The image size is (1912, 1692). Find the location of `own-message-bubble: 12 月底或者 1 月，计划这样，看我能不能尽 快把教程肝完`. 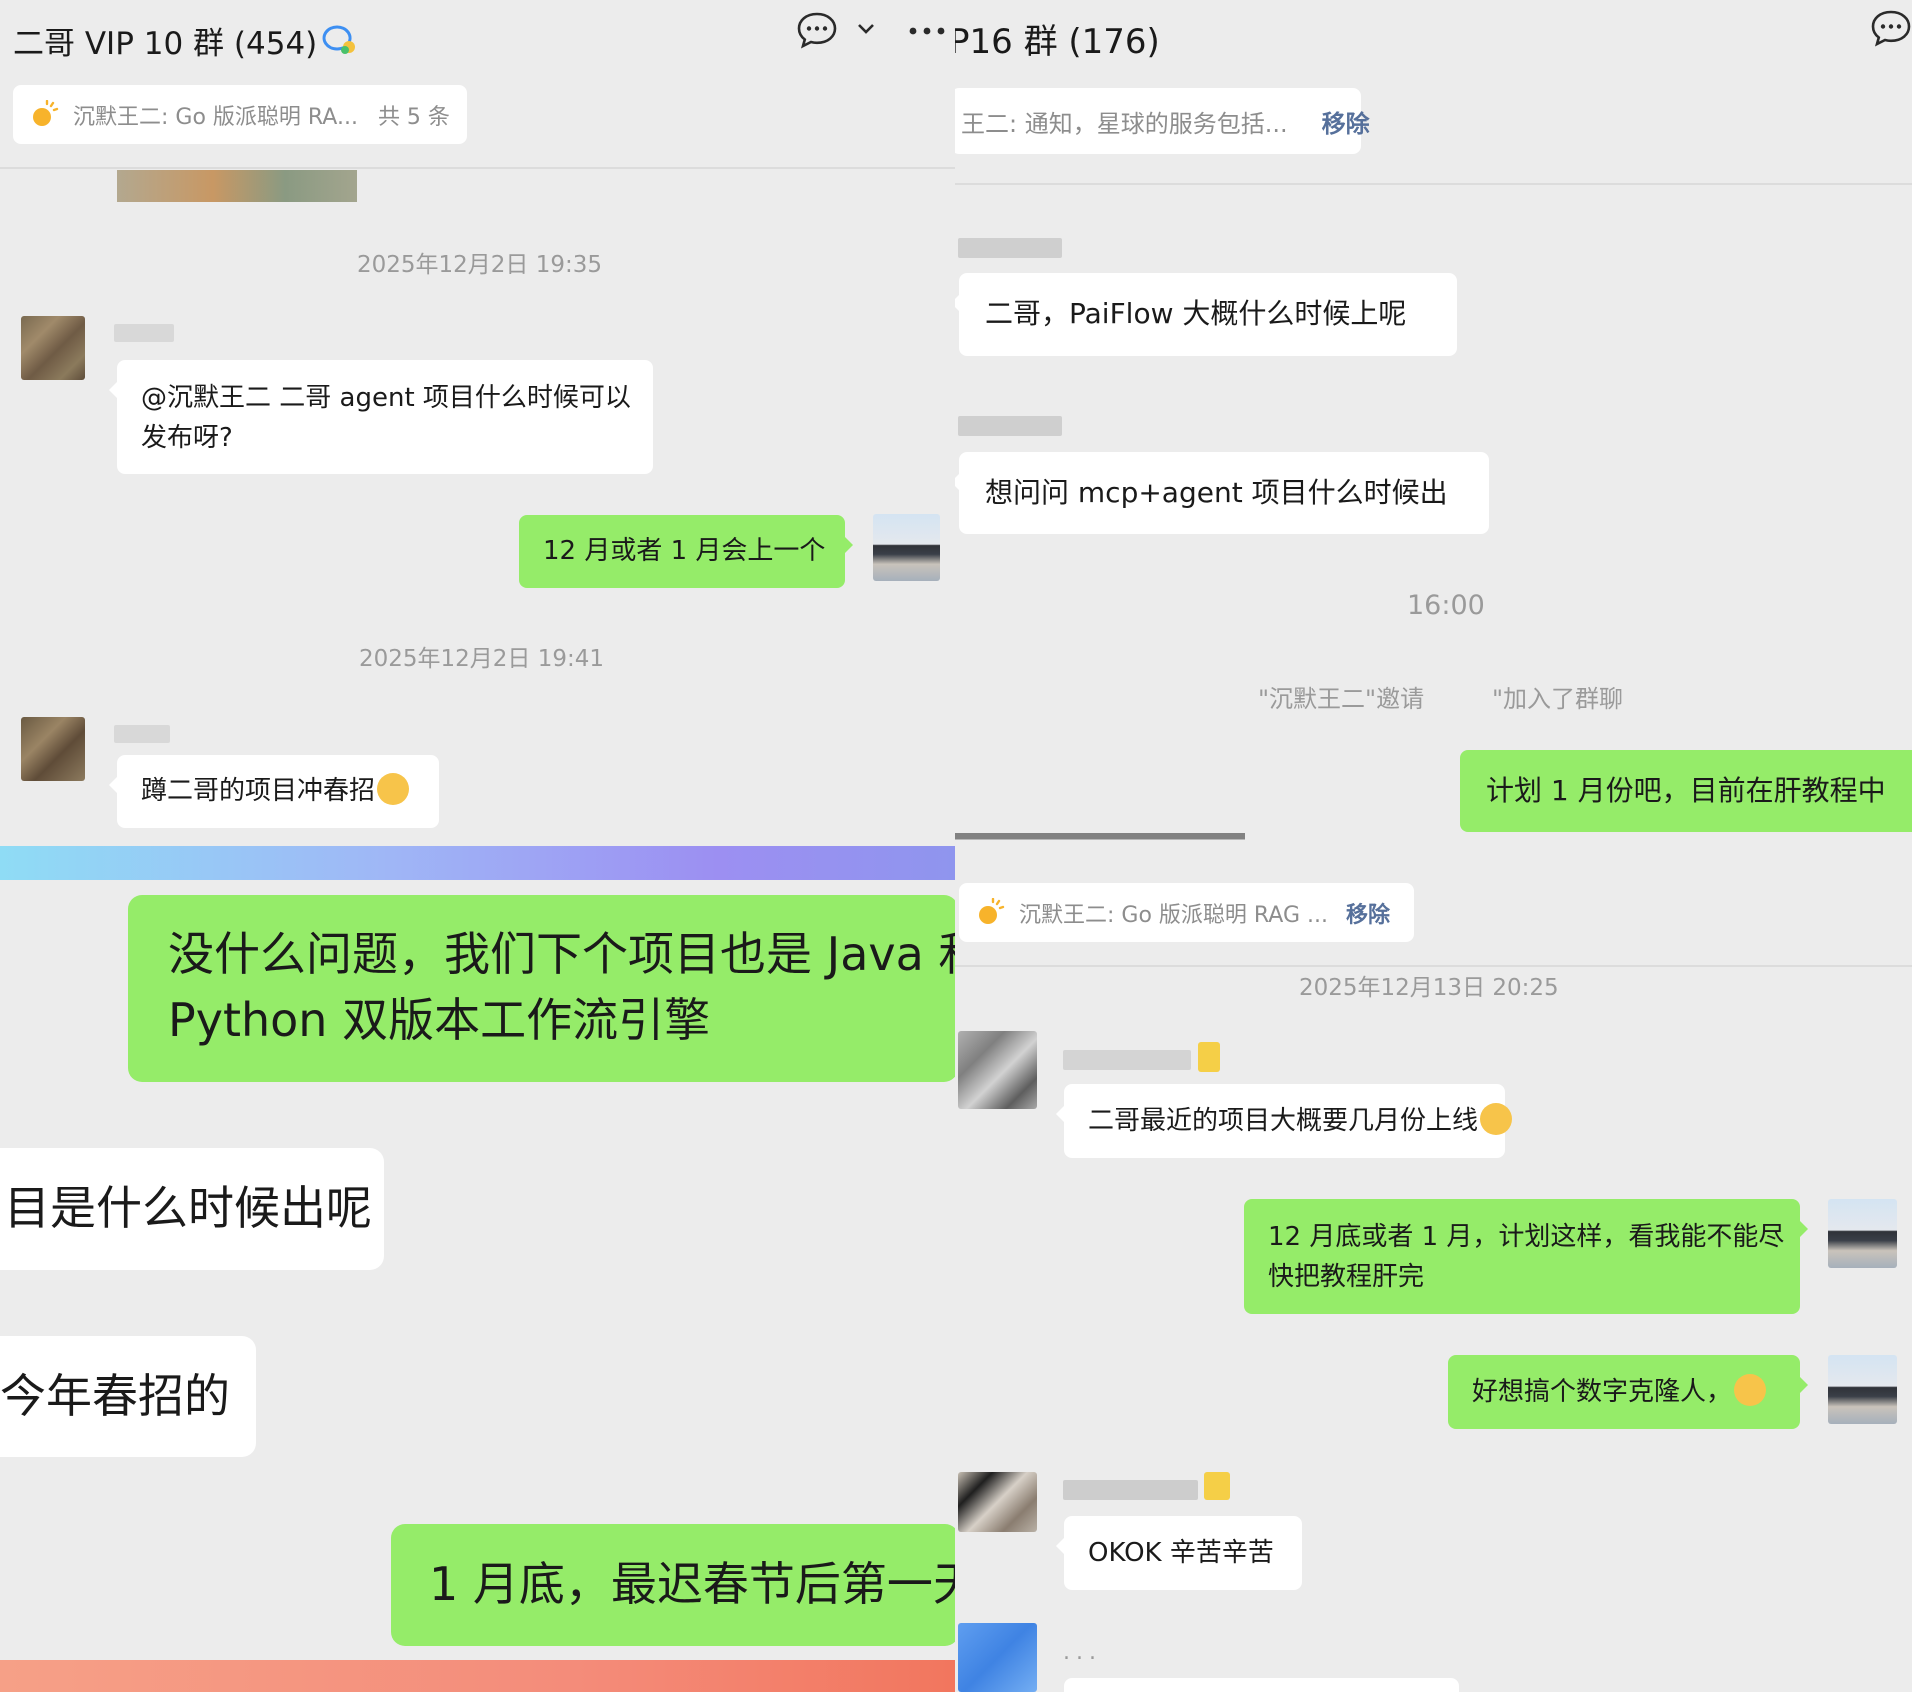

own-message-bubble: 12 月底或者 1 月，计划这样，看我能不能尽 快把教程肝完 is located at coordinates (1526, 1256).